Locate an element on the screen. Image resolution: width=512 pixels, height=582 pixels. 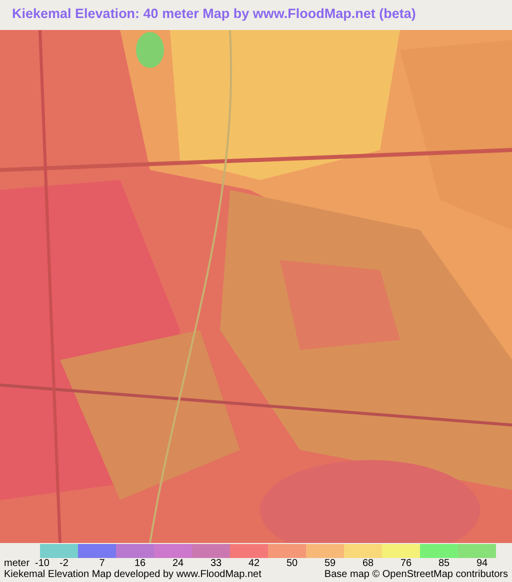
legend-value: 59 is located at coordinates (330, 563).